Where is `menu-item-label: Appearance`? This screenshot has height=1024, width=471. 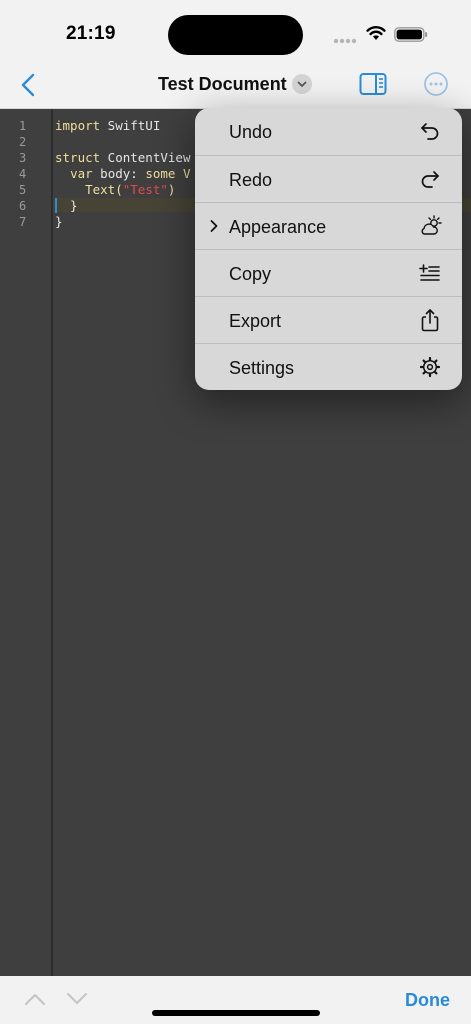
menu-item-label: Appearance is located at coordinates (278, 227).